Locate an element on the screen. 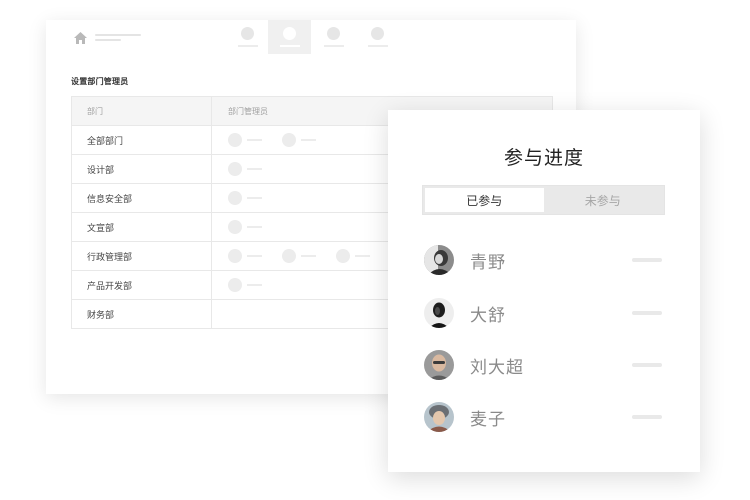  member-name: 刘大超 is located at coordinates (497, 367).